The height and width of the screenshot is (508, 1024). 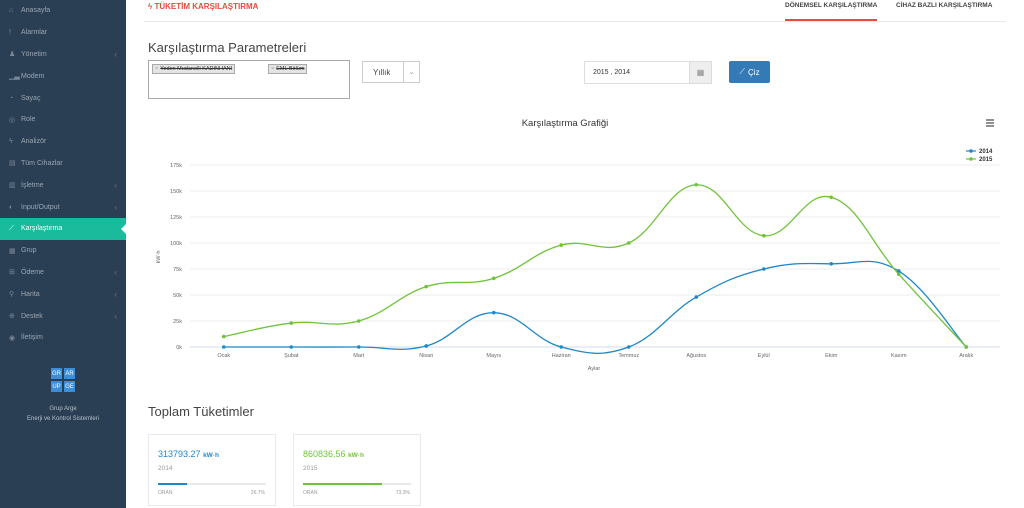 What do you see at coordinates (212, 470) in the screenshot?
I see `total-card-2014: 313793.27 kW·h 2014 ORAN 26.7%` at bounding box center [212, 470].